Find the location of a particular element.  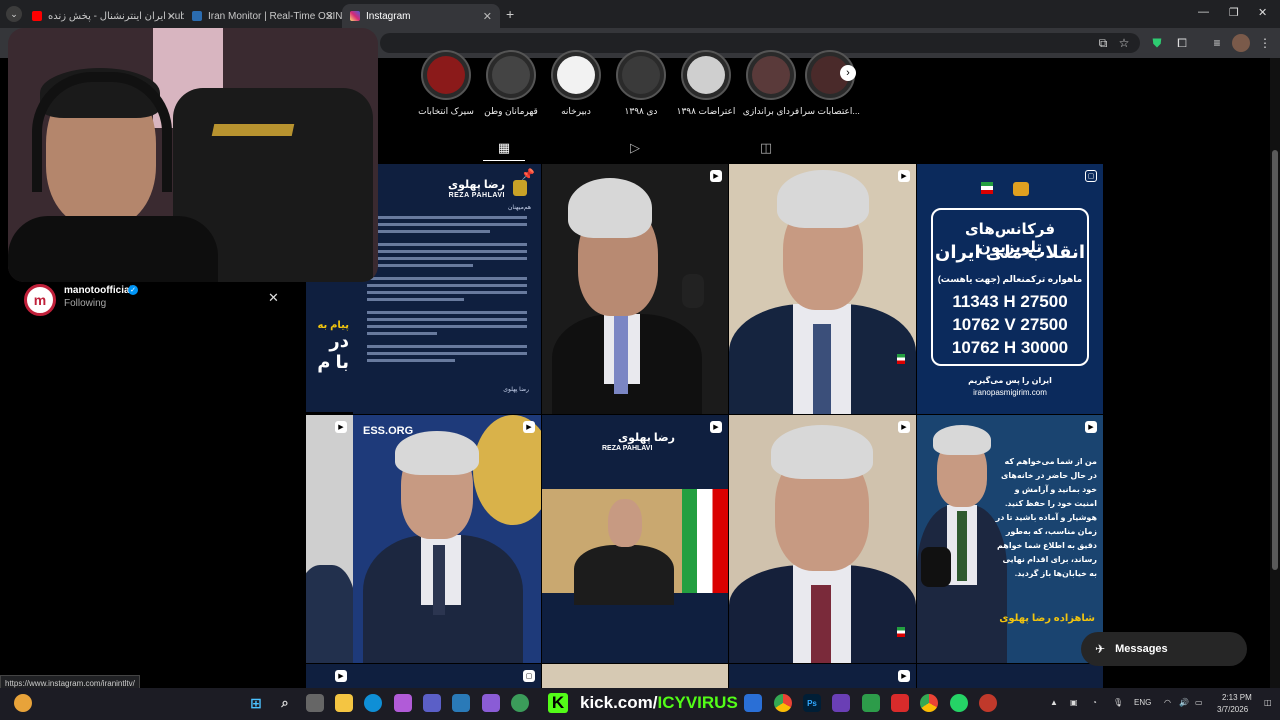

extensions-icon: ⧠ is located at coordinates (1182, 43).